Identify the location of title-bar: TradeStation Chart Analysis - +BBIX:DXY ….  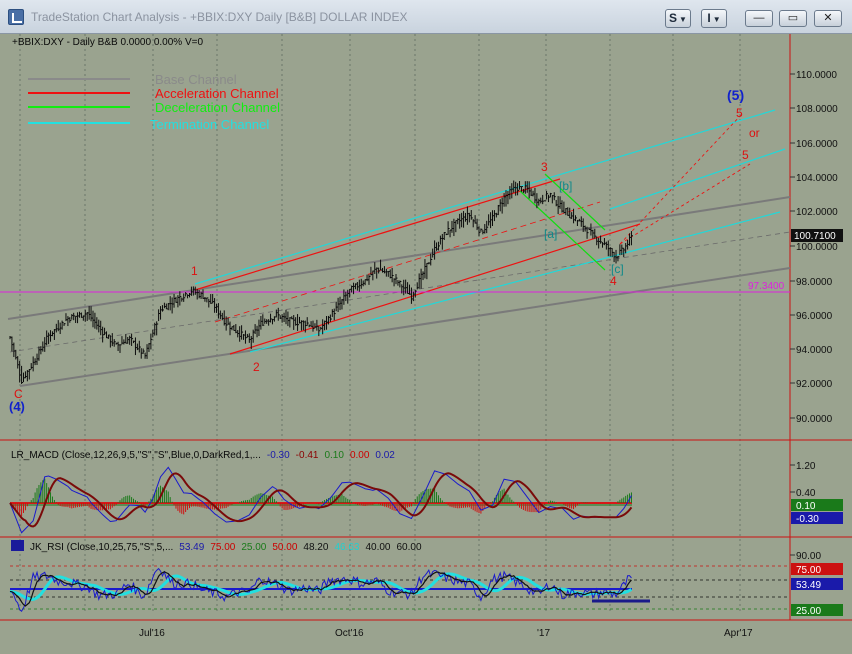
(426, 17).